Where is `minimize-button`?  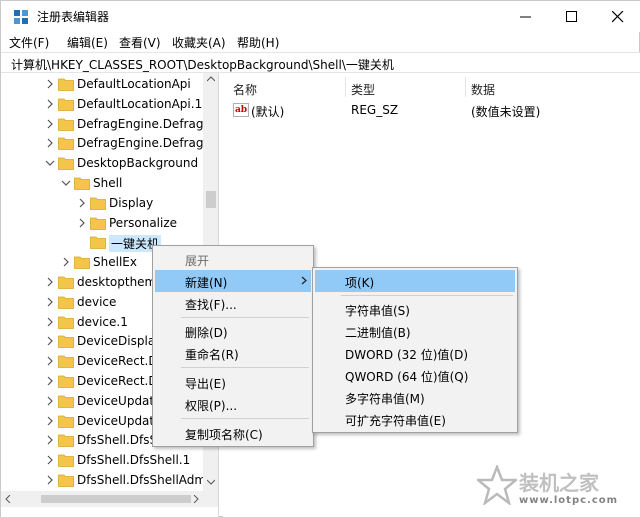
minimize-button is located at coordinates (526, 16).